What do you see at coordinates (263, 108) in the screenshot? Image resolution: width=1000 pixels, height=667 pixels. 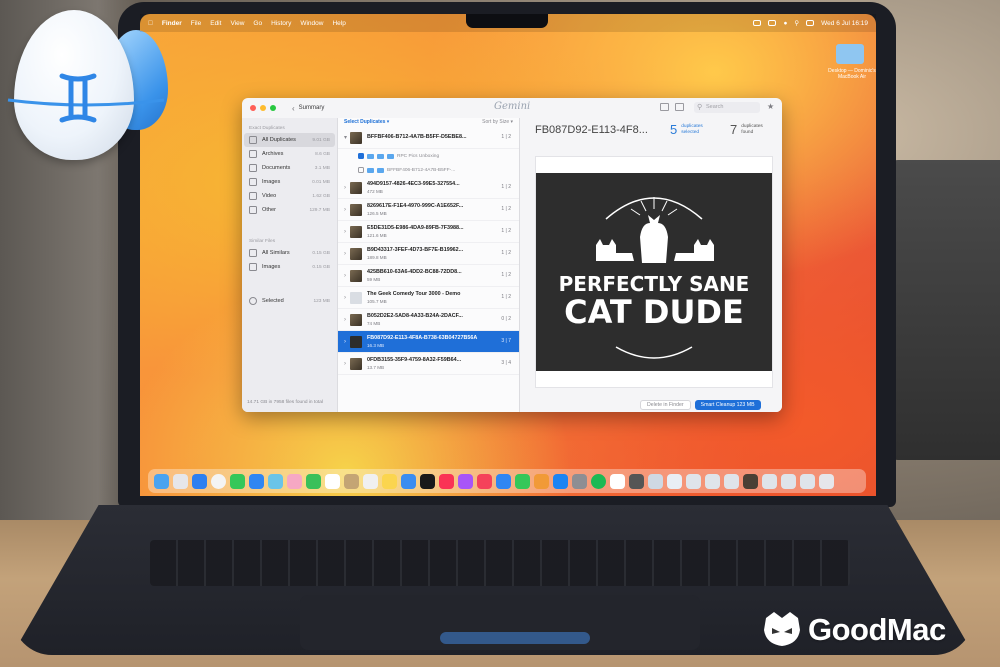 I see `minimize-button` at bounding box center [263, 108].